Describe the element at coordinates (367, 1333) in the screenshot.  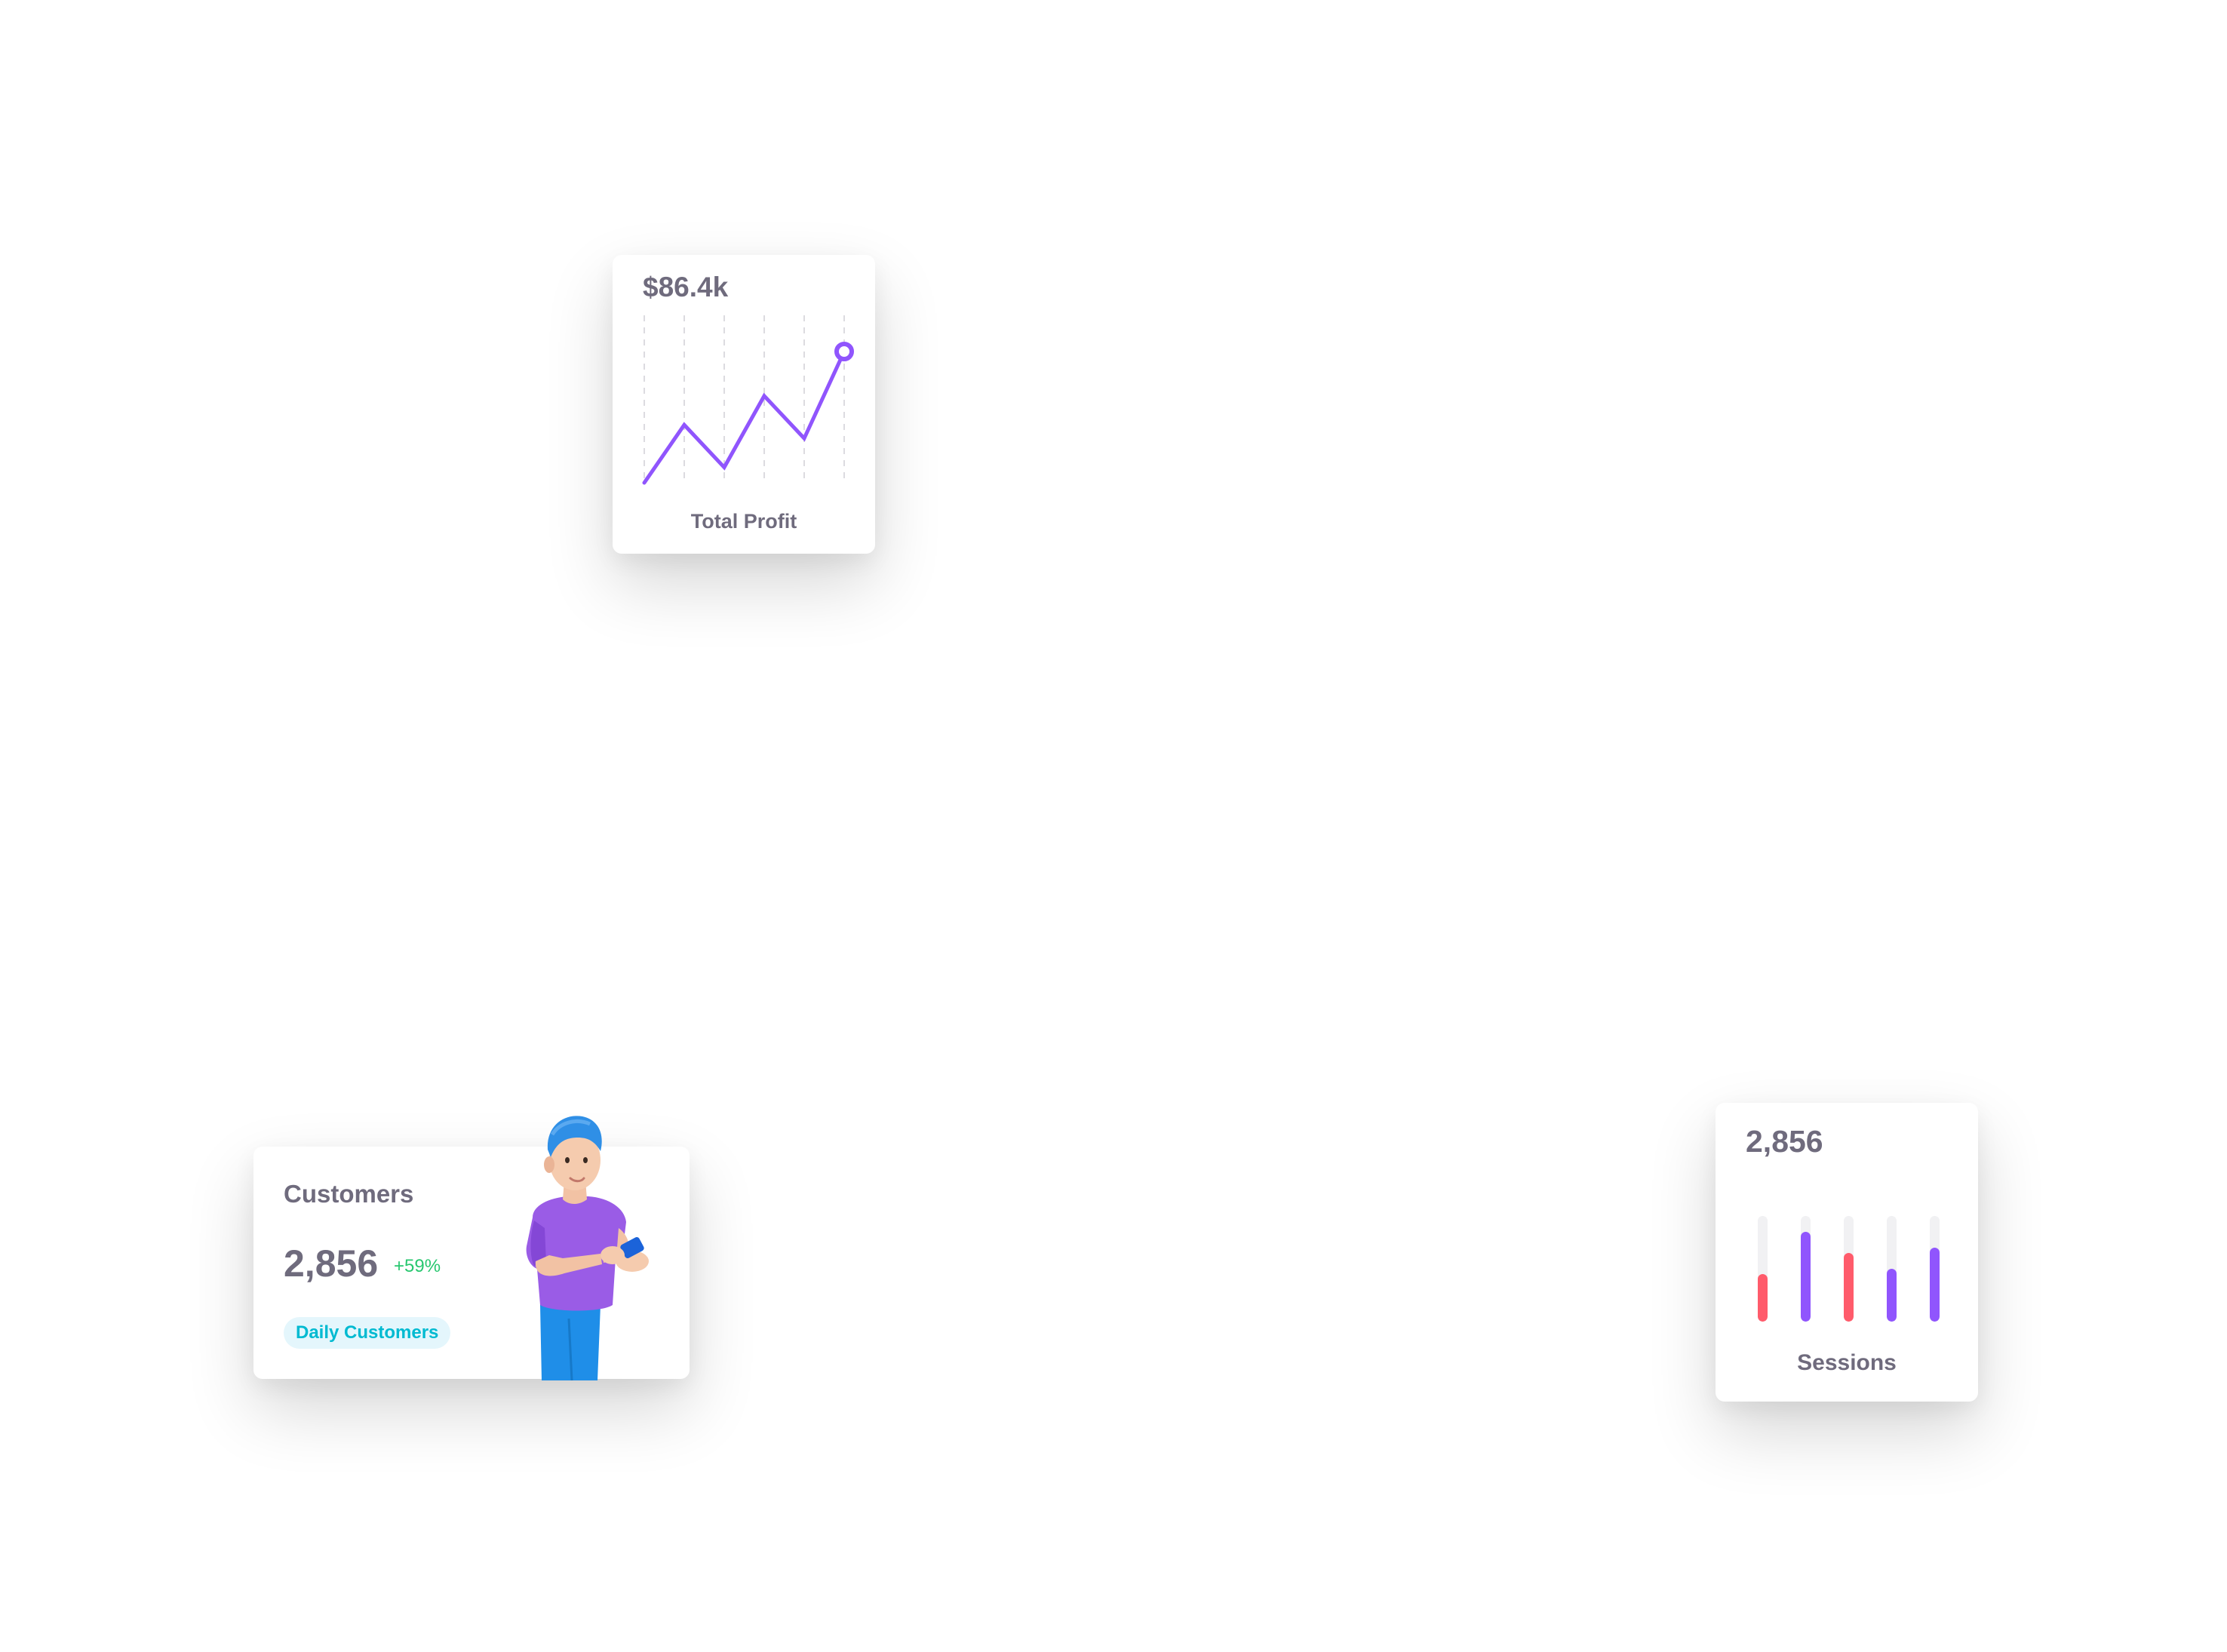
I see `daily-customers-badge: Daily Customers` at that location.